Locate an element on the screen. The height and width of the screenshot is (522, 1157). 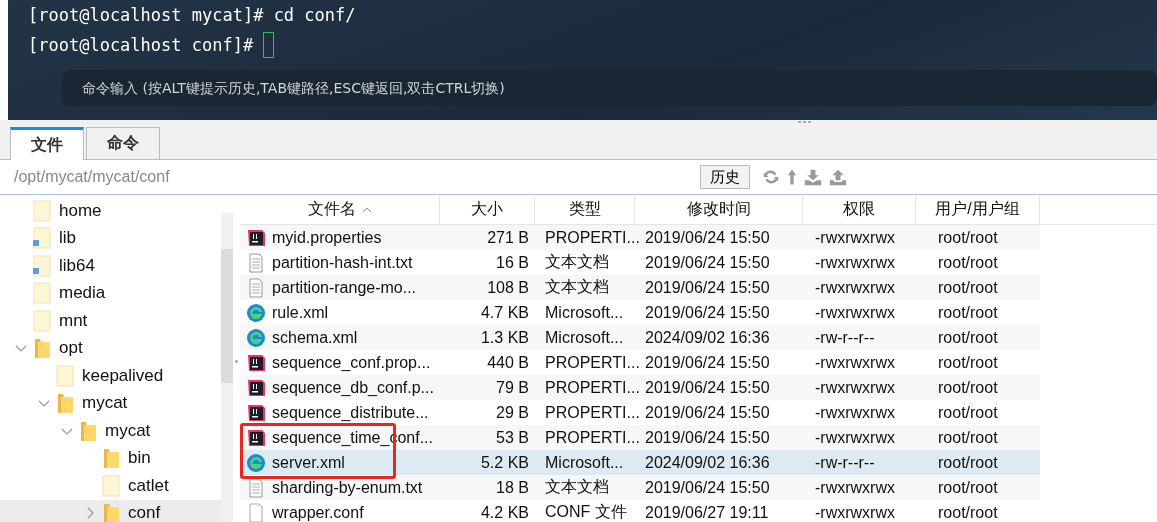
scrollbar-thumb is located at coordinates (227, 316).